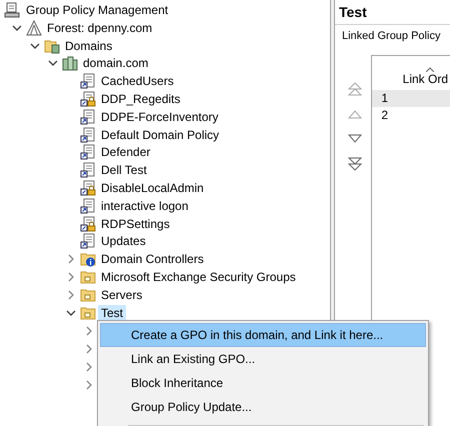  What do you see at coordinates (52, 46) in the screenshot?
I see `folder-servers-icon` at bounding box center [52, 46].